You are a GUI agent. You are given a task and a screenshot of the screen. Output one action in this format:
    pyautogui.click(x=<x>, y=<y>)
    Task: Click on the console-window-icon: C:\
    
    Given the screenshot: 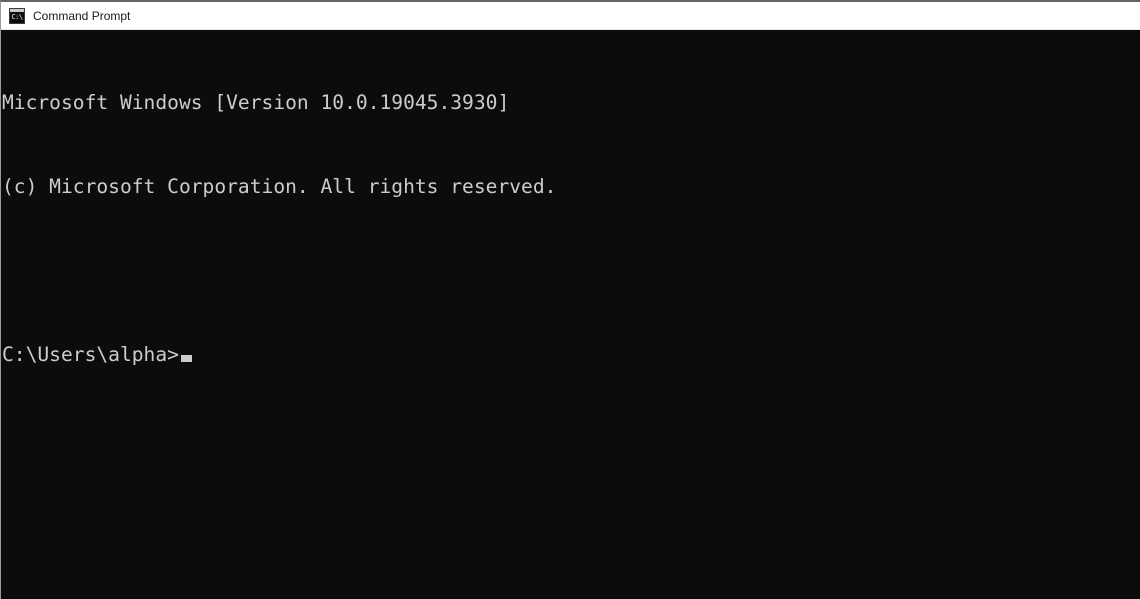 What is the action you would take?
    pyautogui.click(x=17, y=15)
    